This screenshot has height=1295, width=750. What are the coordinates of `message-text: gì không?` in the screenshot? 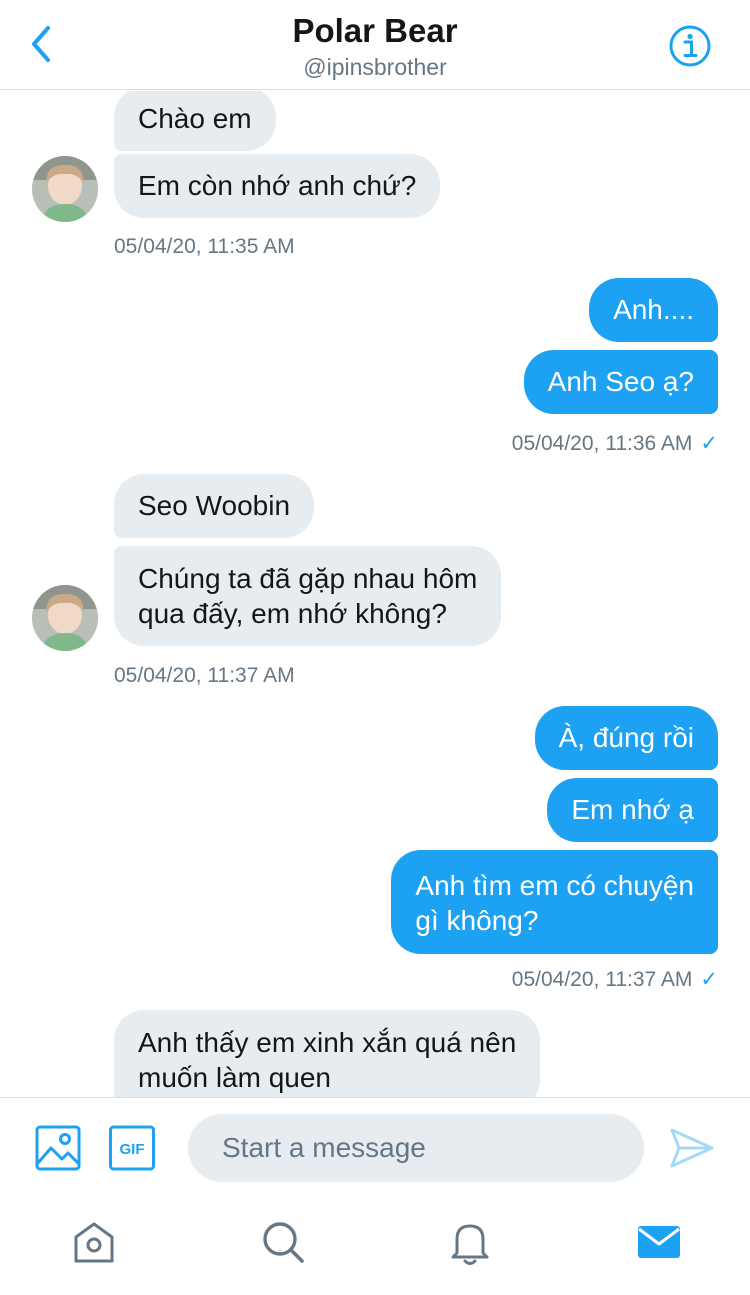 It's located at (477, 920).